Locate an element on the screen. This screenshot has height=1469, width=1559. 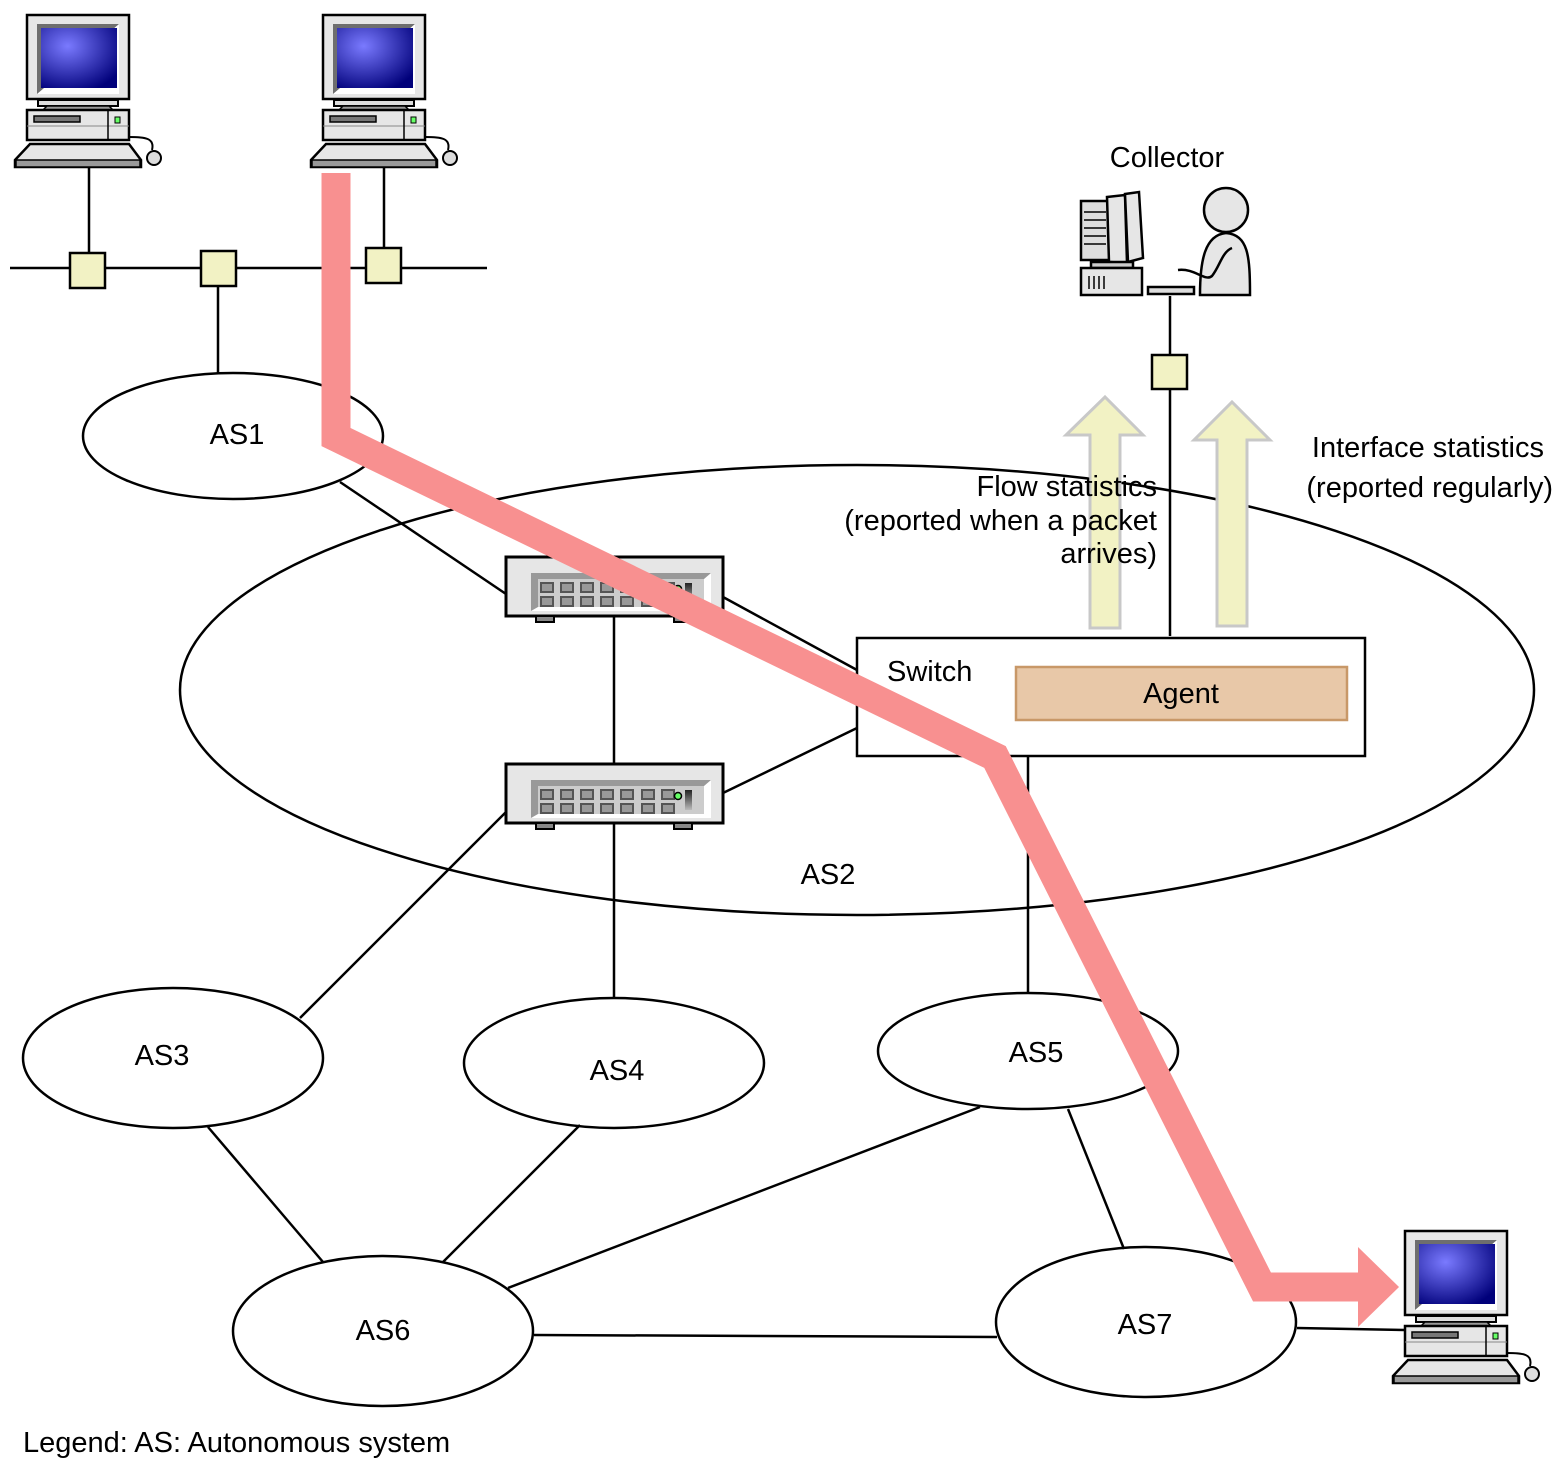
network-switch-icon is located at coordinates (614, 796).